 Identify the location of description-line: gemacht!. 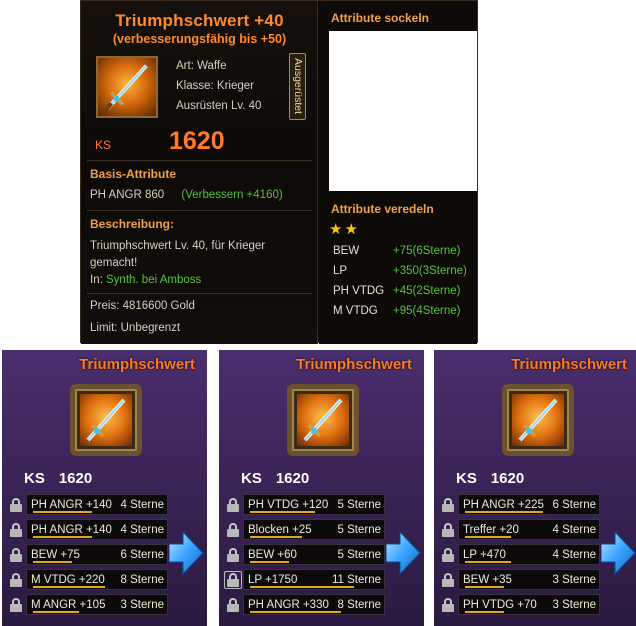
(114, 263).